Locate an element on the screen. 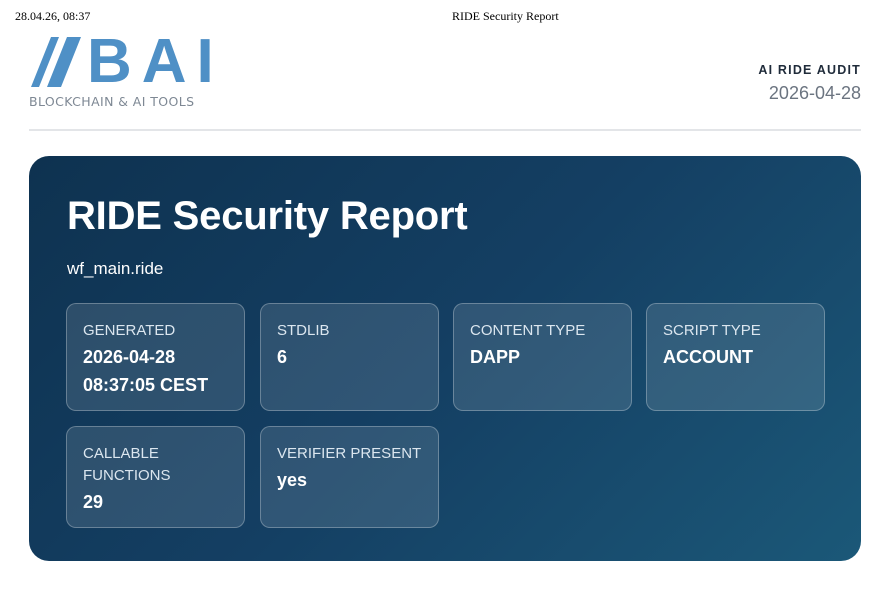 The height and width of the screenshot is (597, 895). print-datetime: 28.04.26, 08:37 is located at coordinates (53, 16).